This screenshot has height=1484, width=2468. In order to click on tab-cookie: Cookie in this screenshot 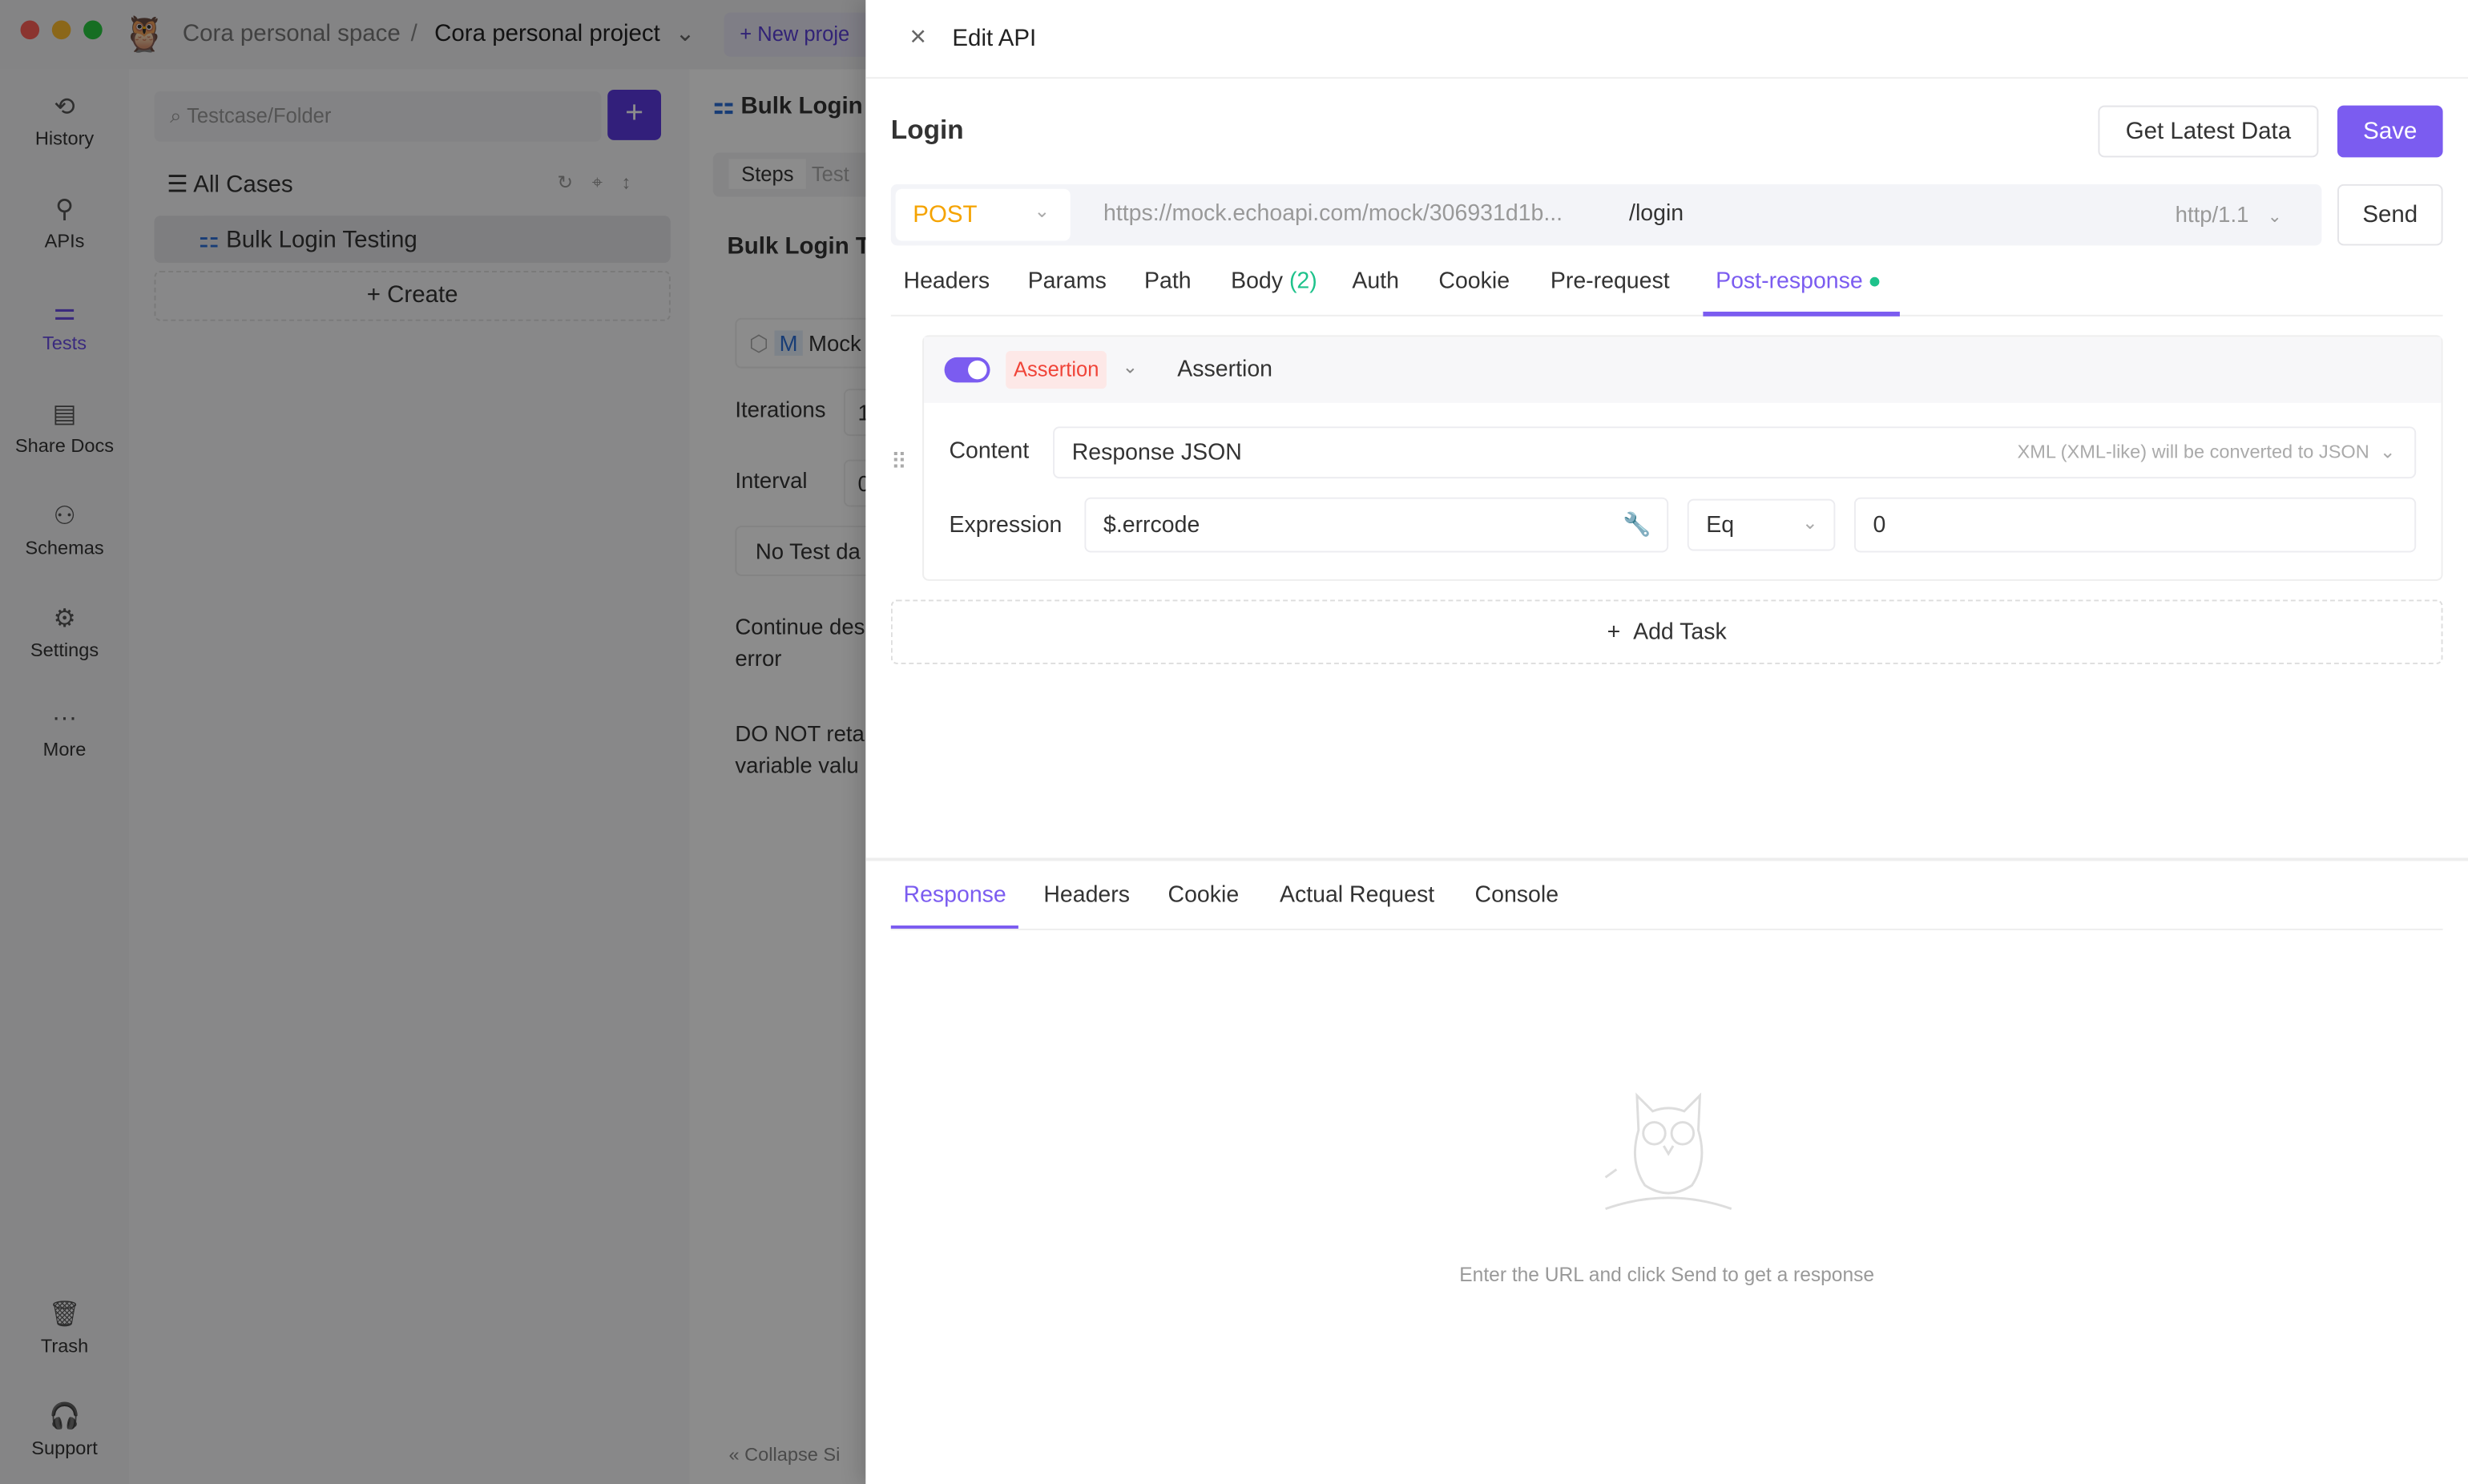, I will do `click(1474, 282)`.